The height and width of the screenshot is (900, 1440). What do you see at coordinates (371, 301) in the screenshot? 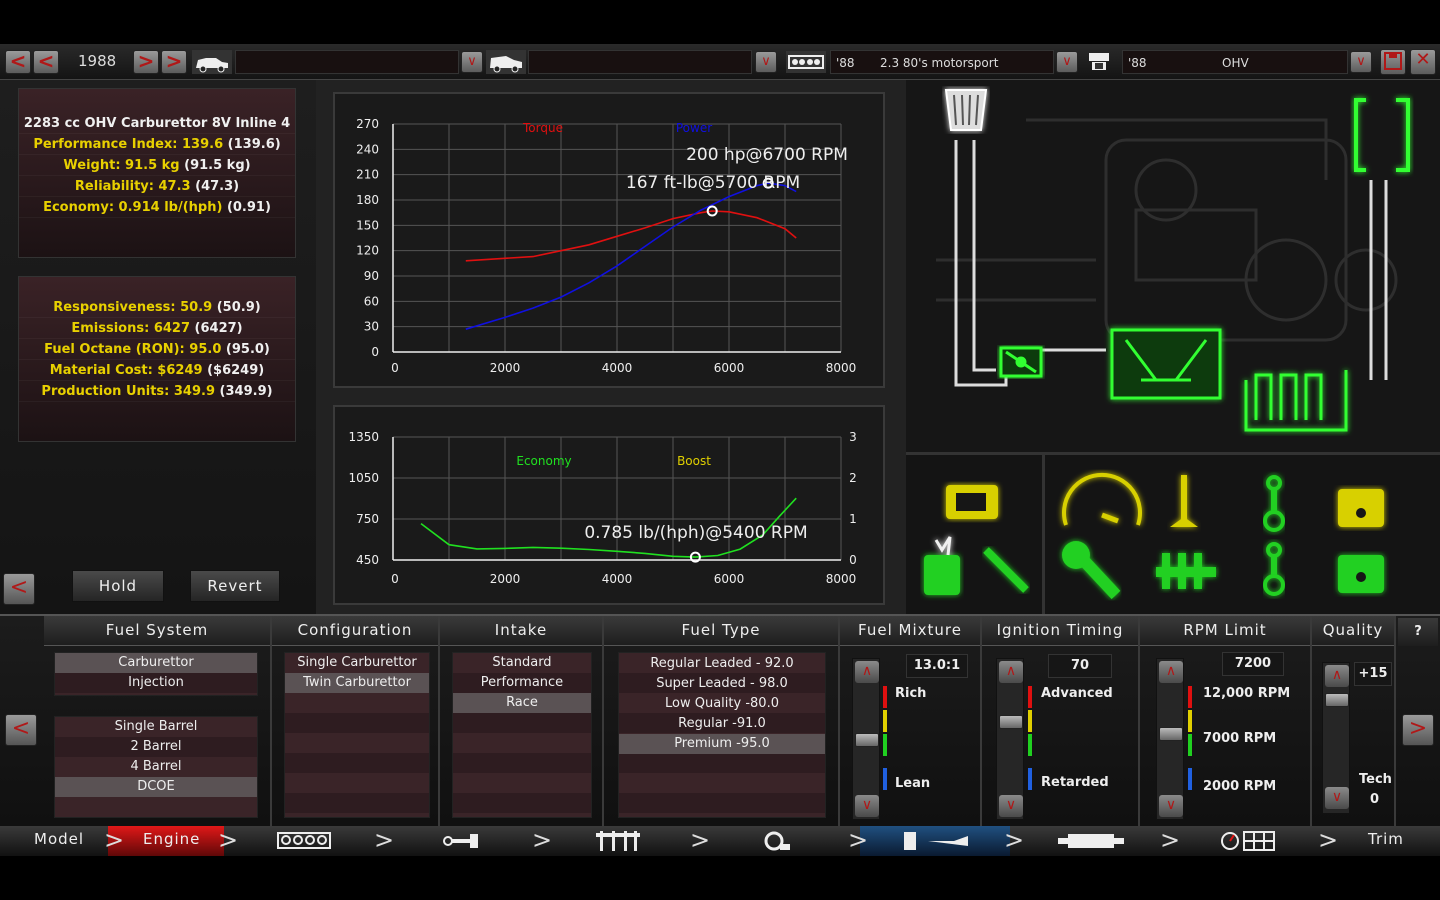
I see `y-tick-label: 60` at bounding box center [371, 301].